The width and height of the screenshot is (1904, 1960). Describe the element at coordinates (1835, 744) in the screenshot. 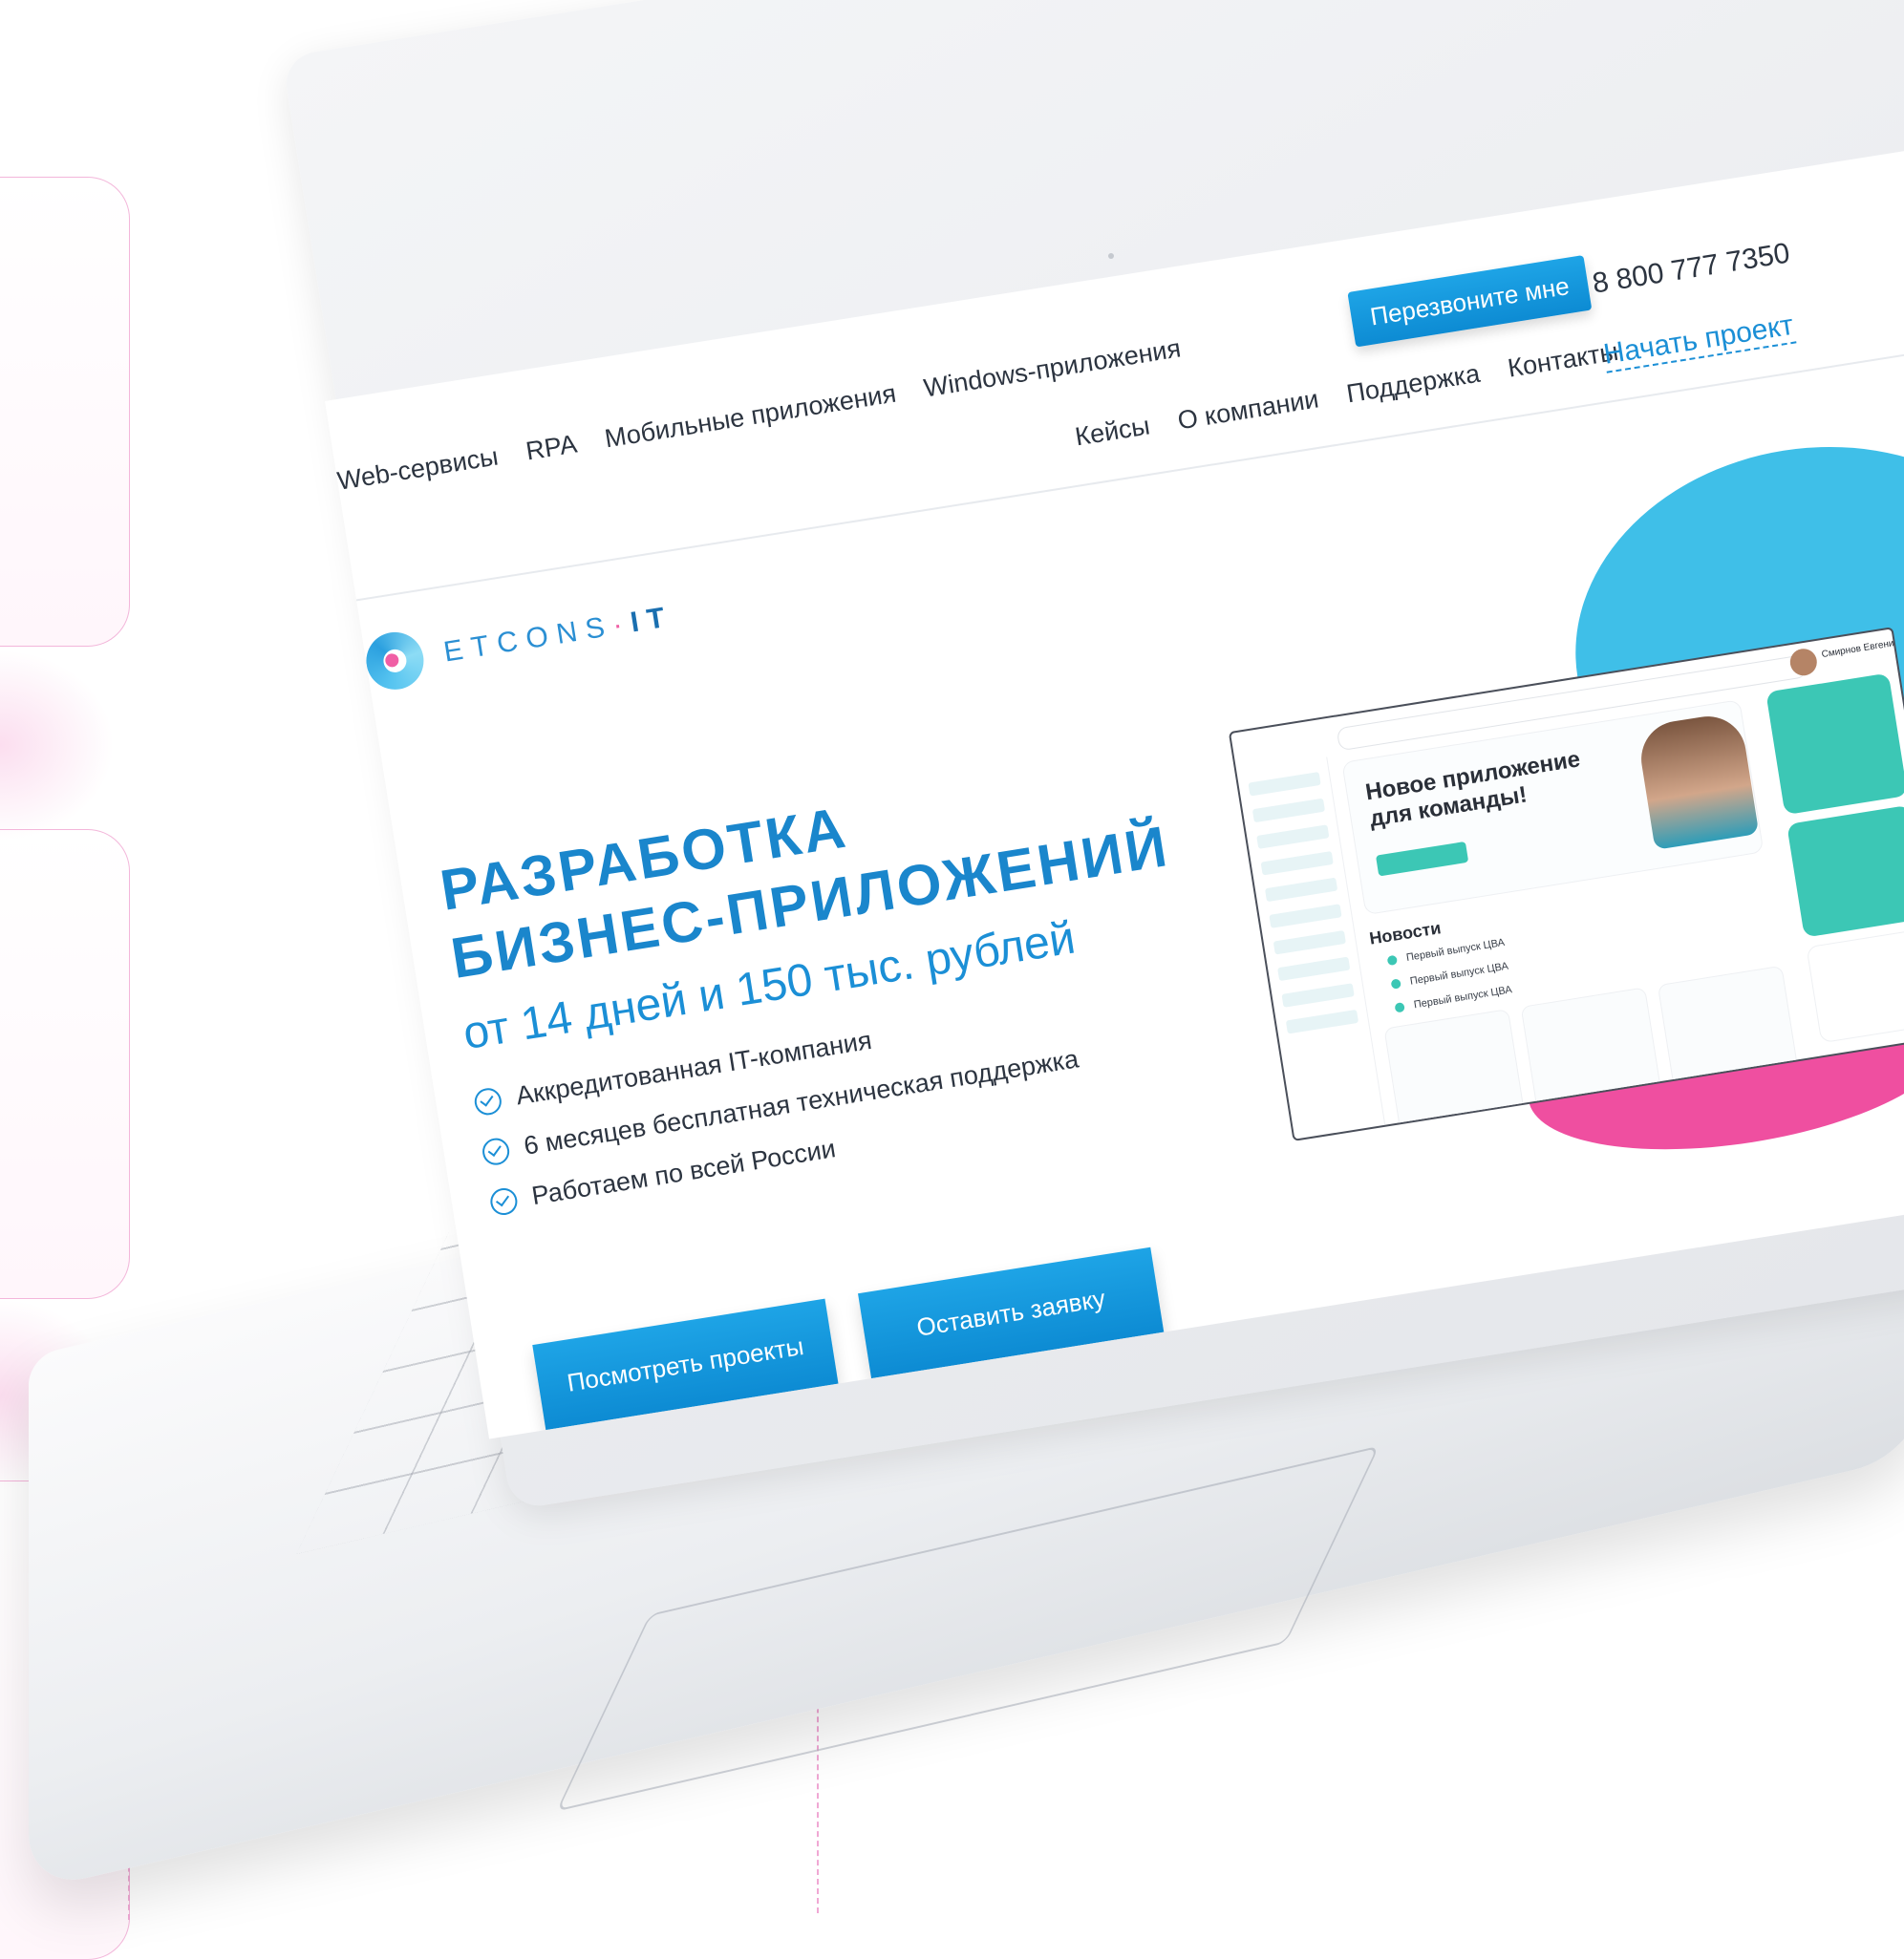

I see `mockup-birthday-card` at that location.